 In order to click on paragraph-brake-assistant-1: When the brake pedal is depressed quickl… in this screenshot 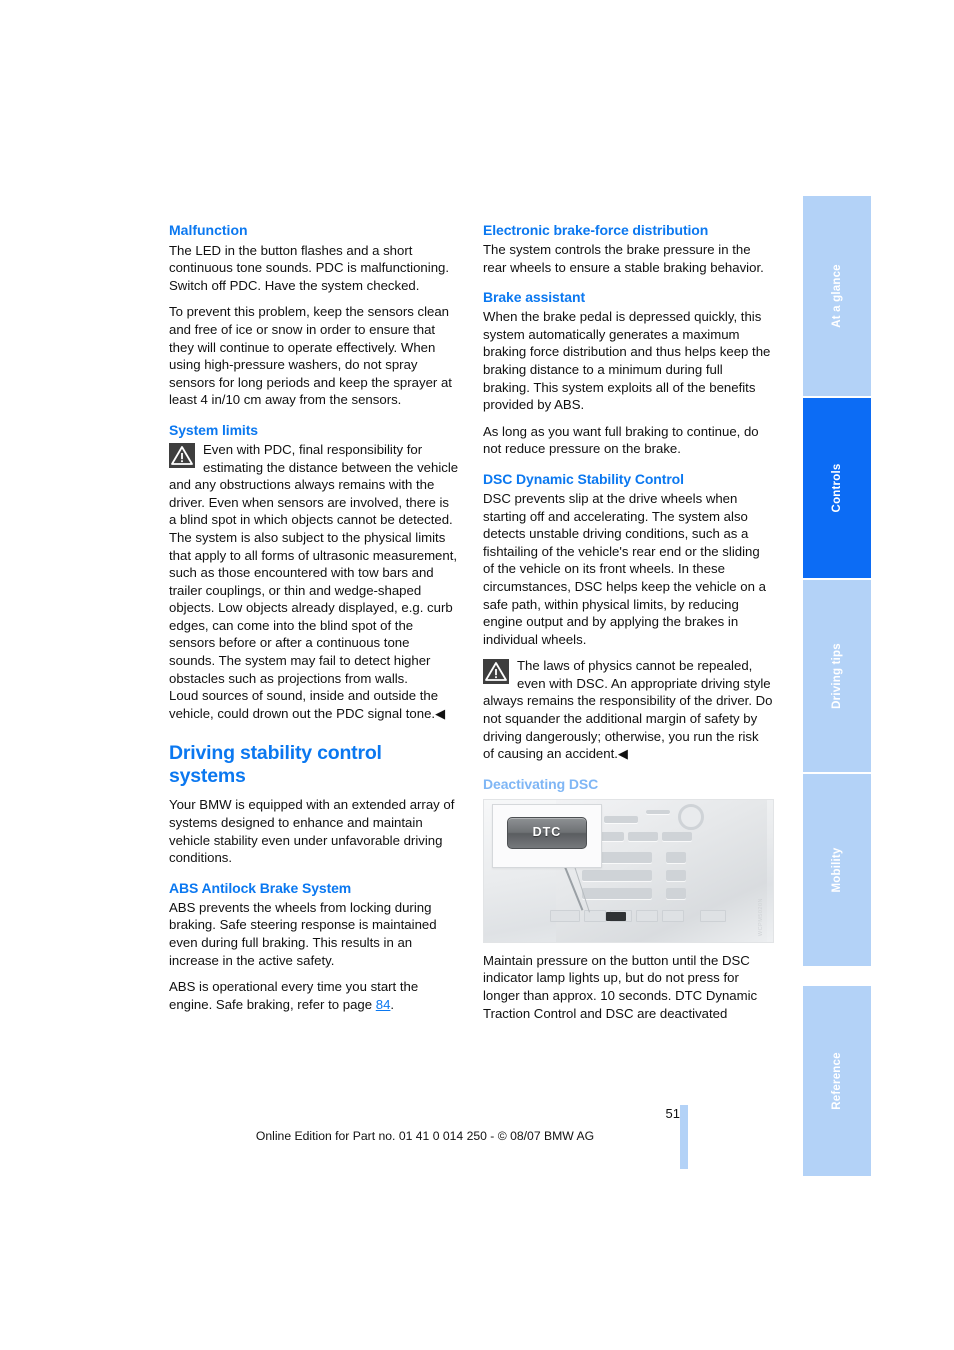, I will do `click(627, 361)`.